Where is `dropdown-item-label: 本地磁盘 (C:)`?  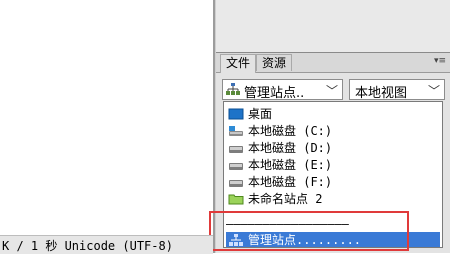 dropdown-item-label: 本地磁盘 (C:) is located at coordinates (290, 131).